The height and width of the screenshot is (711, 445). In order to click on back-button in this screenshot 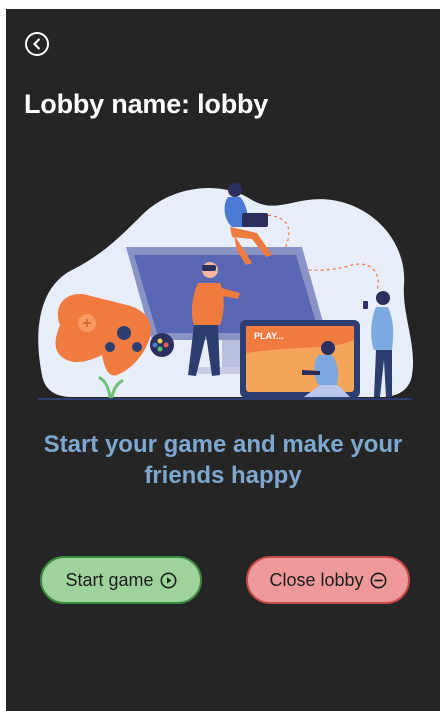, I will do `click(37, 44)`.